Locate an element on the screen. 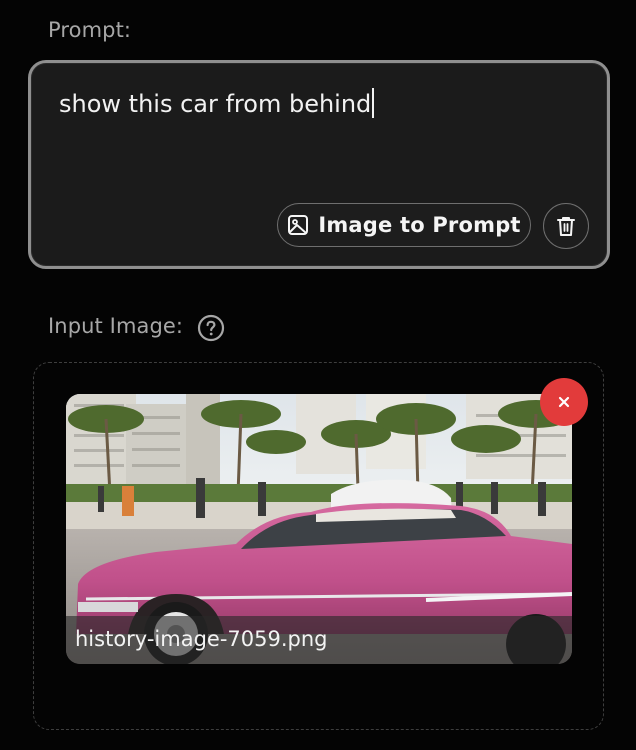 The width and height of the screenshot is (636, 750). image-caption-bar: history-image-7059.png is located at coordinates (319, 640).